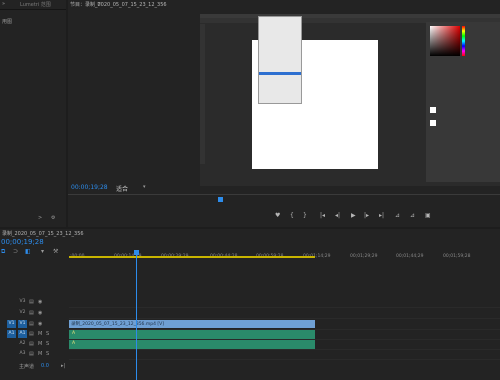 The image size is (500, 380). Describe the element at coordinates (322, 215) in the screenshot. I see `go-to-in-icon: |◂` at that location.